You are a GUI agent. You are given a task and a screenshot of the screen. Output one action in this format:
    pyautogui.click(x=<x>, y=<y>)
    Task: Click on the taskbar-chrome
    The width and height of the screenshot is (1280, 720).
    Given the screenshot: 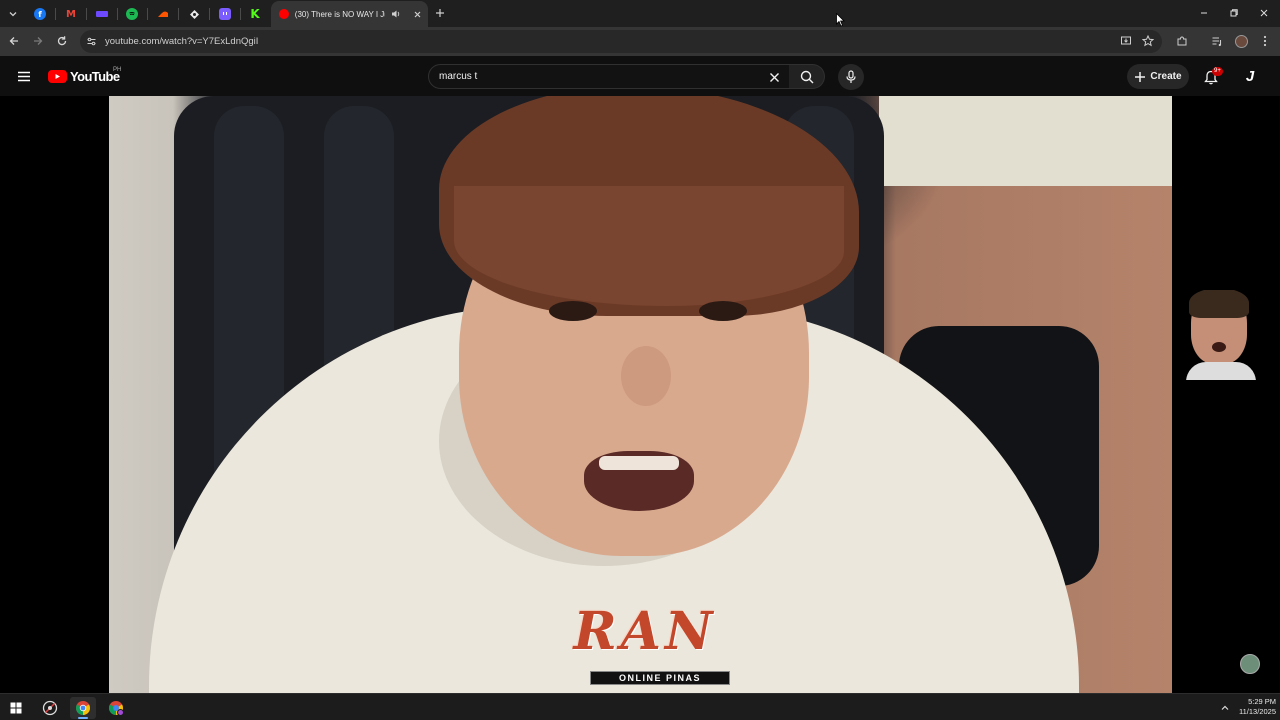 What is the action you would take?
    pyautogui.click(x=83, y=708)
    